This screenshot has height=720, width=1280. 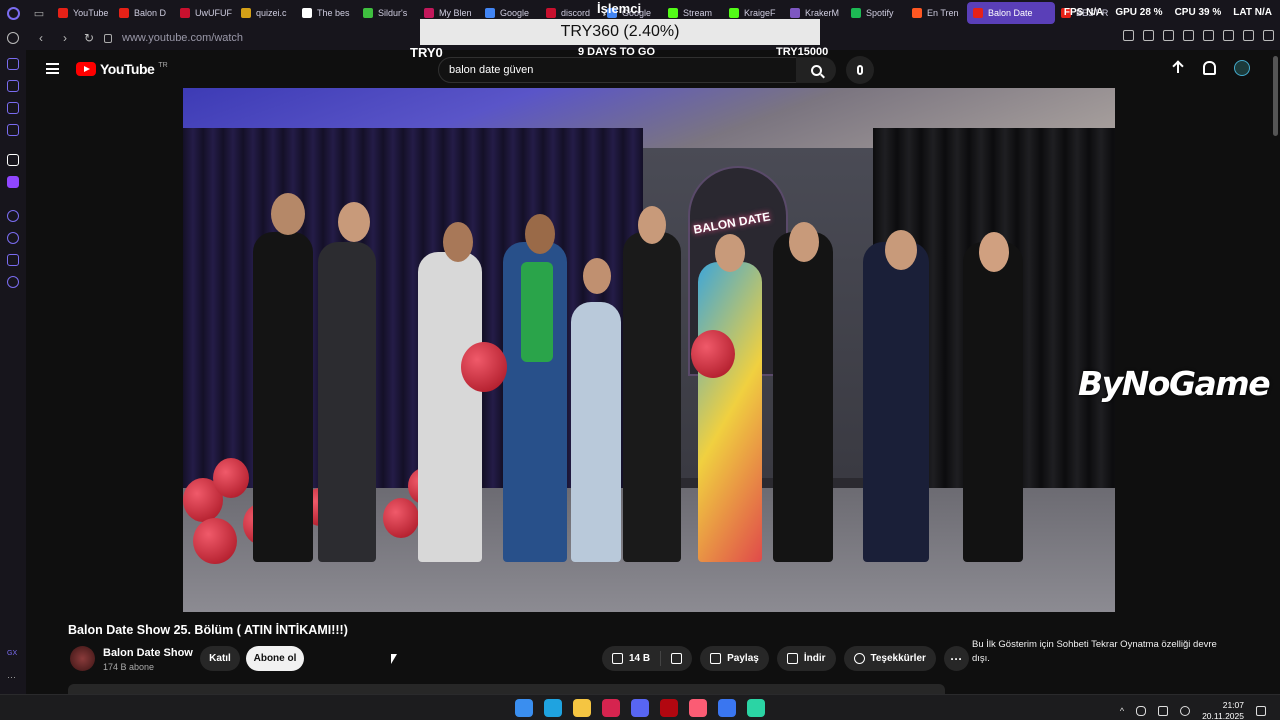 What do you see at coordinates (1141, 711) in the screenshot?
I see `microphone-icon` at bounding box center [1141, 711].